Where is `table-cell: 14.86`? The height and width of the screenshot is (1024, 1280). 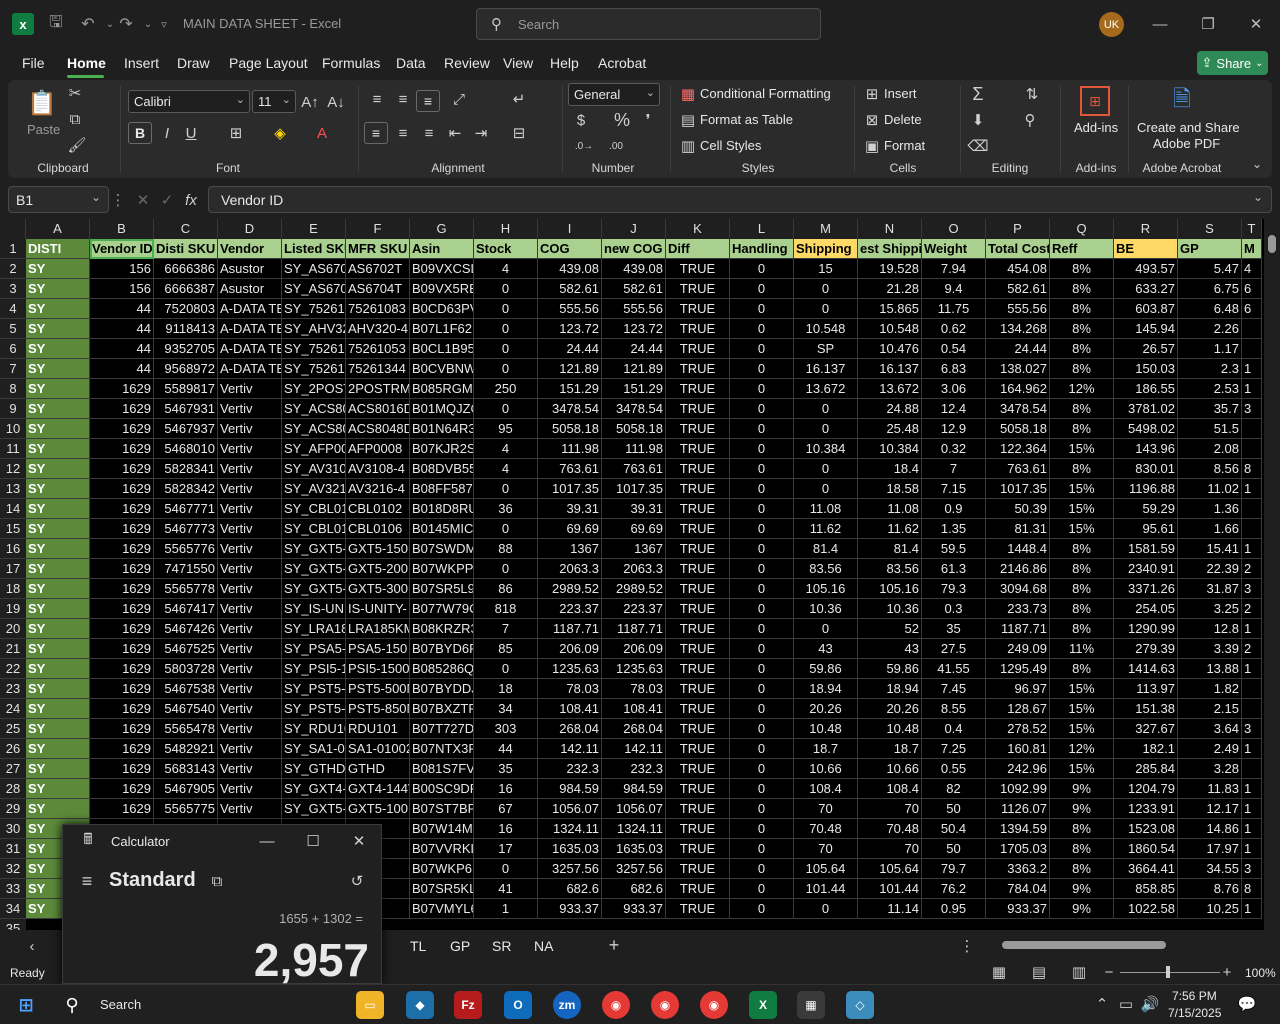 table-cell: 14.86 is located at coordinates (1210, 829).